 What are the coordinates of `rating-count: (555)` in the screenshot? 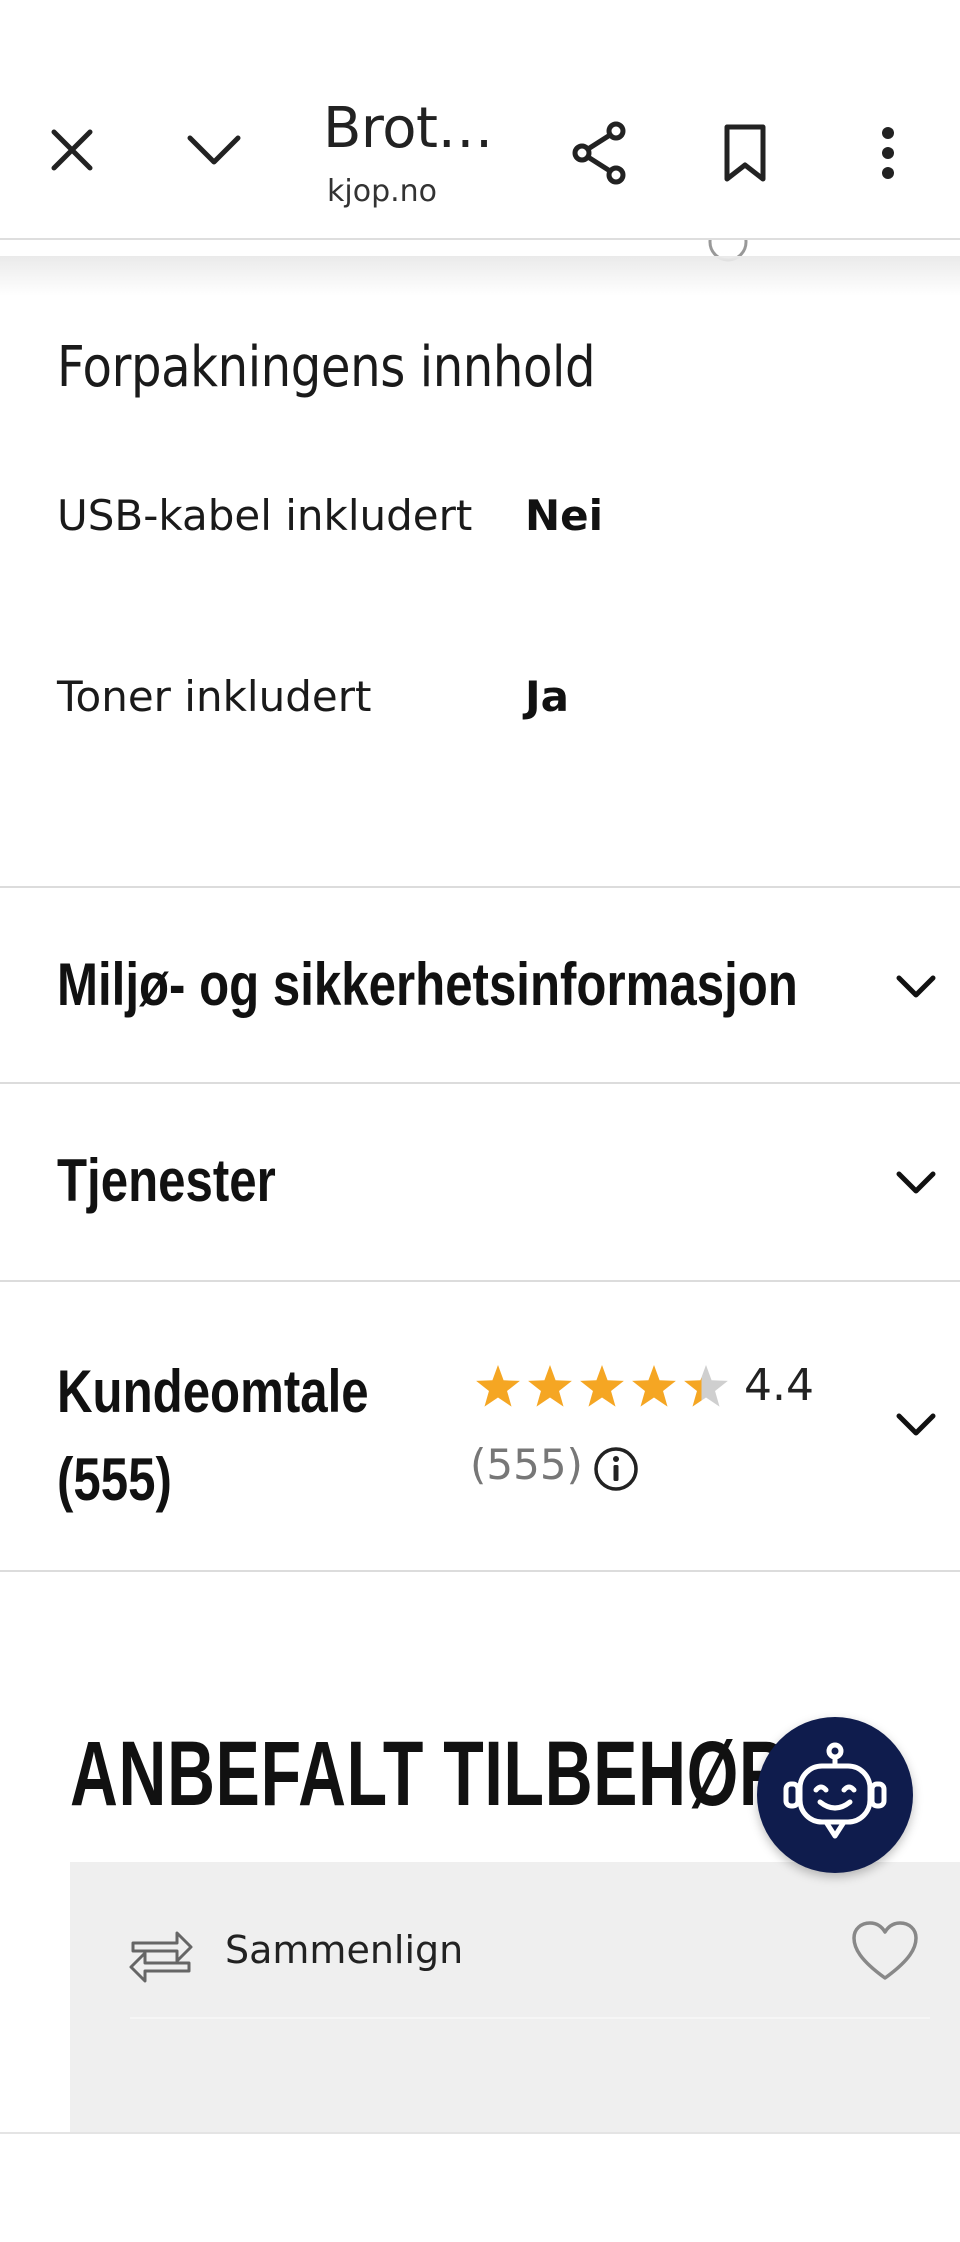 It's located at (526, 1464).